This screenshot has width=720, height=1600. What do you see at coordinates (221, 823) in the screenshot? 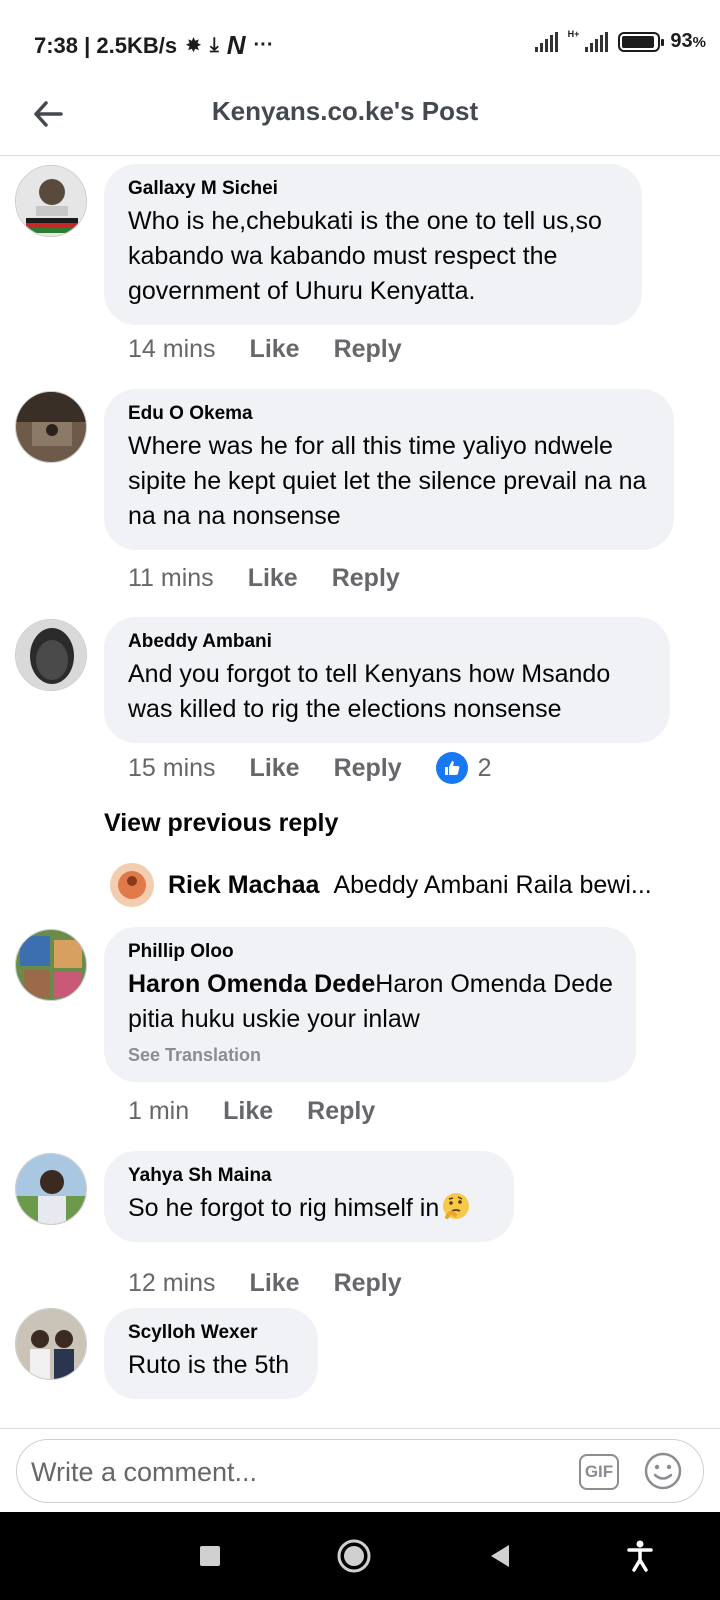
I see `view-previous-reply-link: View previous reply` at bounding box center [221, 823].